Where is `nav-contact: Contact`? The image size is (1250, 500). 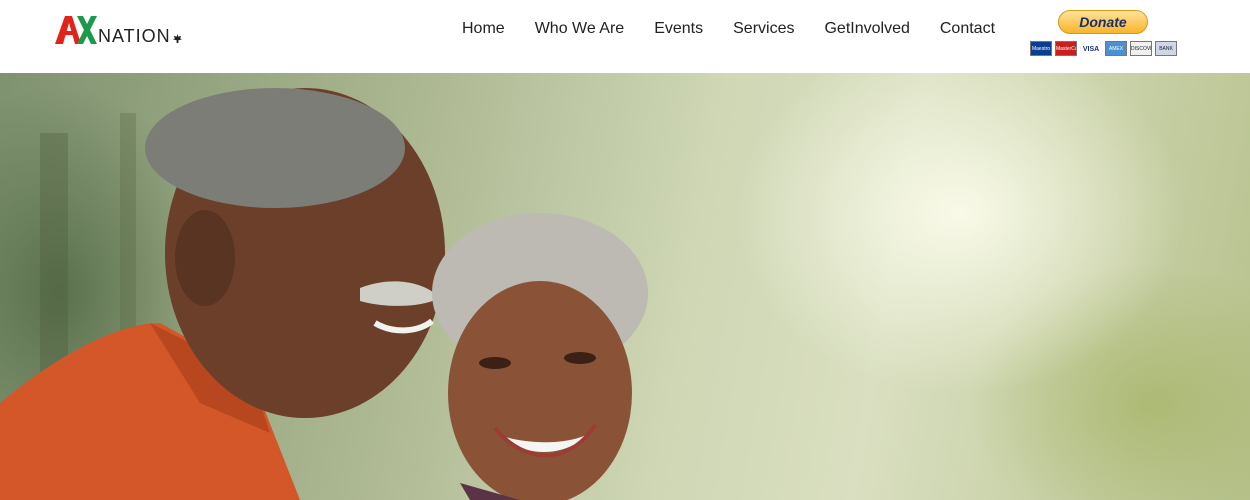
nav-contact: Contact is located at coordinates (967, 29).